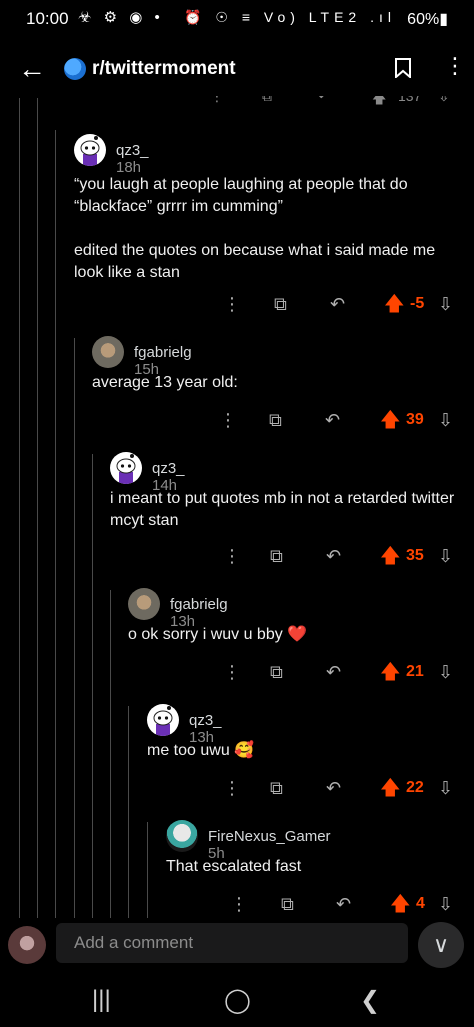  What do you see at coordinates (47, 18) in the screenshot?
I see `status-time: 10:00` at bounding box center [47, 18].